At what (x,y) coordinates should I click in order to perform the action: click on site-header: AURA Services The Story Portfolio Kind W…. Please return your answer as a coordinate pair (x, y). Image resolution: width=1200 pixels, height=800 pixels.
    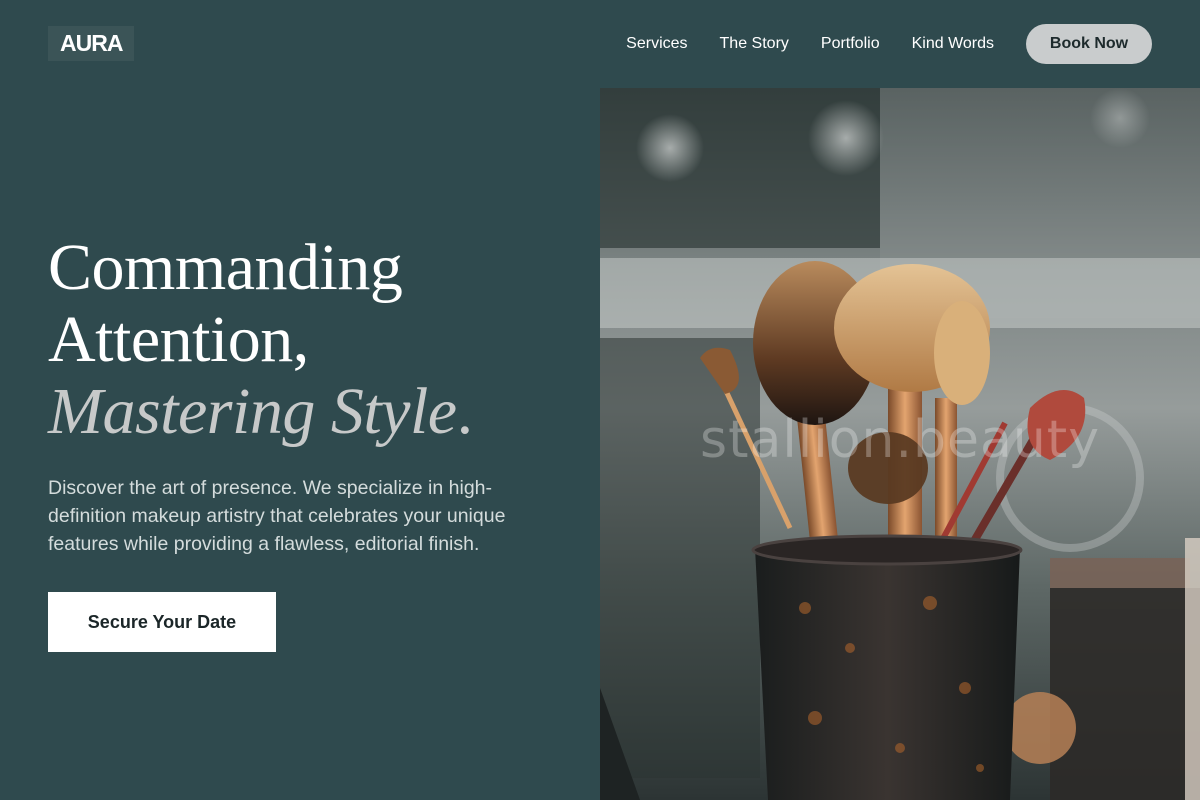
    Looking at the image, I should click on (600, 44).